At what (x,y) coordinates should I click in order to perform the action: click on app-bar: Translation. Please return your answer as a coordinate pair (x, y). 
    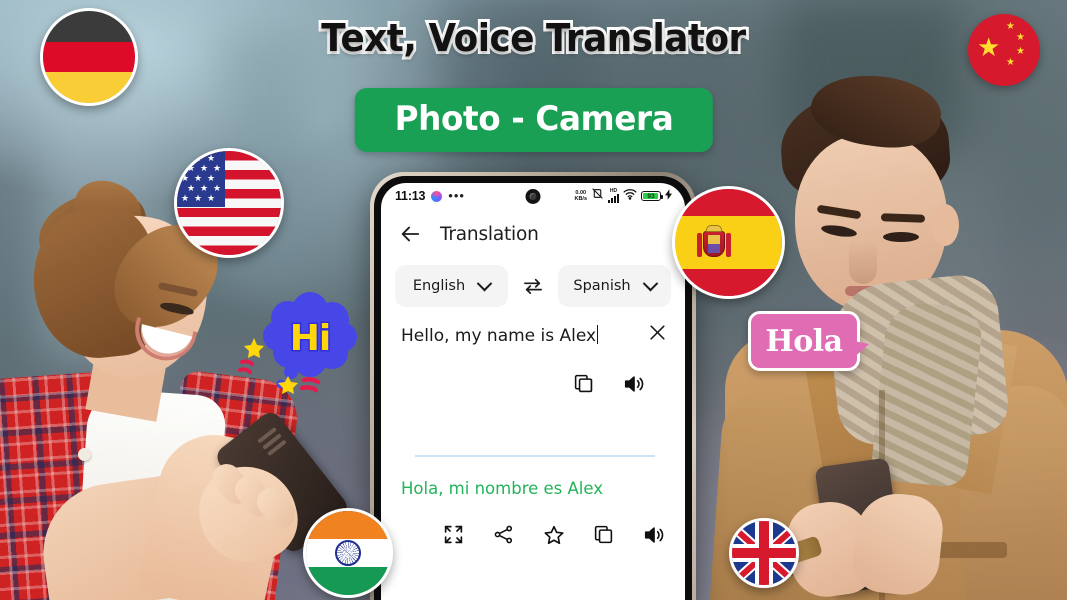
    Looking at the image, I should click on (533, 230).